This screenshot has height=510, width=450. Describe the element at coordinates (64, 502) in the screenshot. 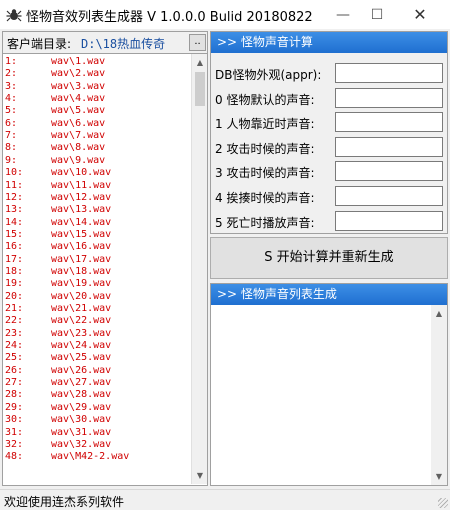

I see `status-text: 欢迎使用连杰系列软件` at that location.